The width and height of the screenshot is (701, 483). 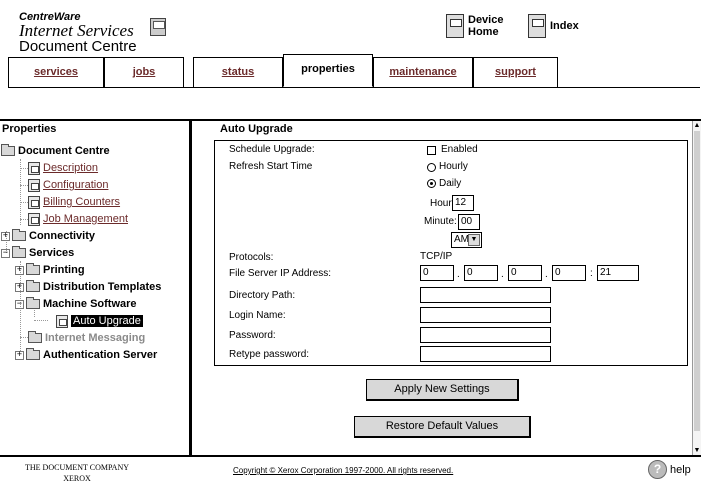 I want to click on tree-item-printing: + Printing, so click(x=50, y=270).